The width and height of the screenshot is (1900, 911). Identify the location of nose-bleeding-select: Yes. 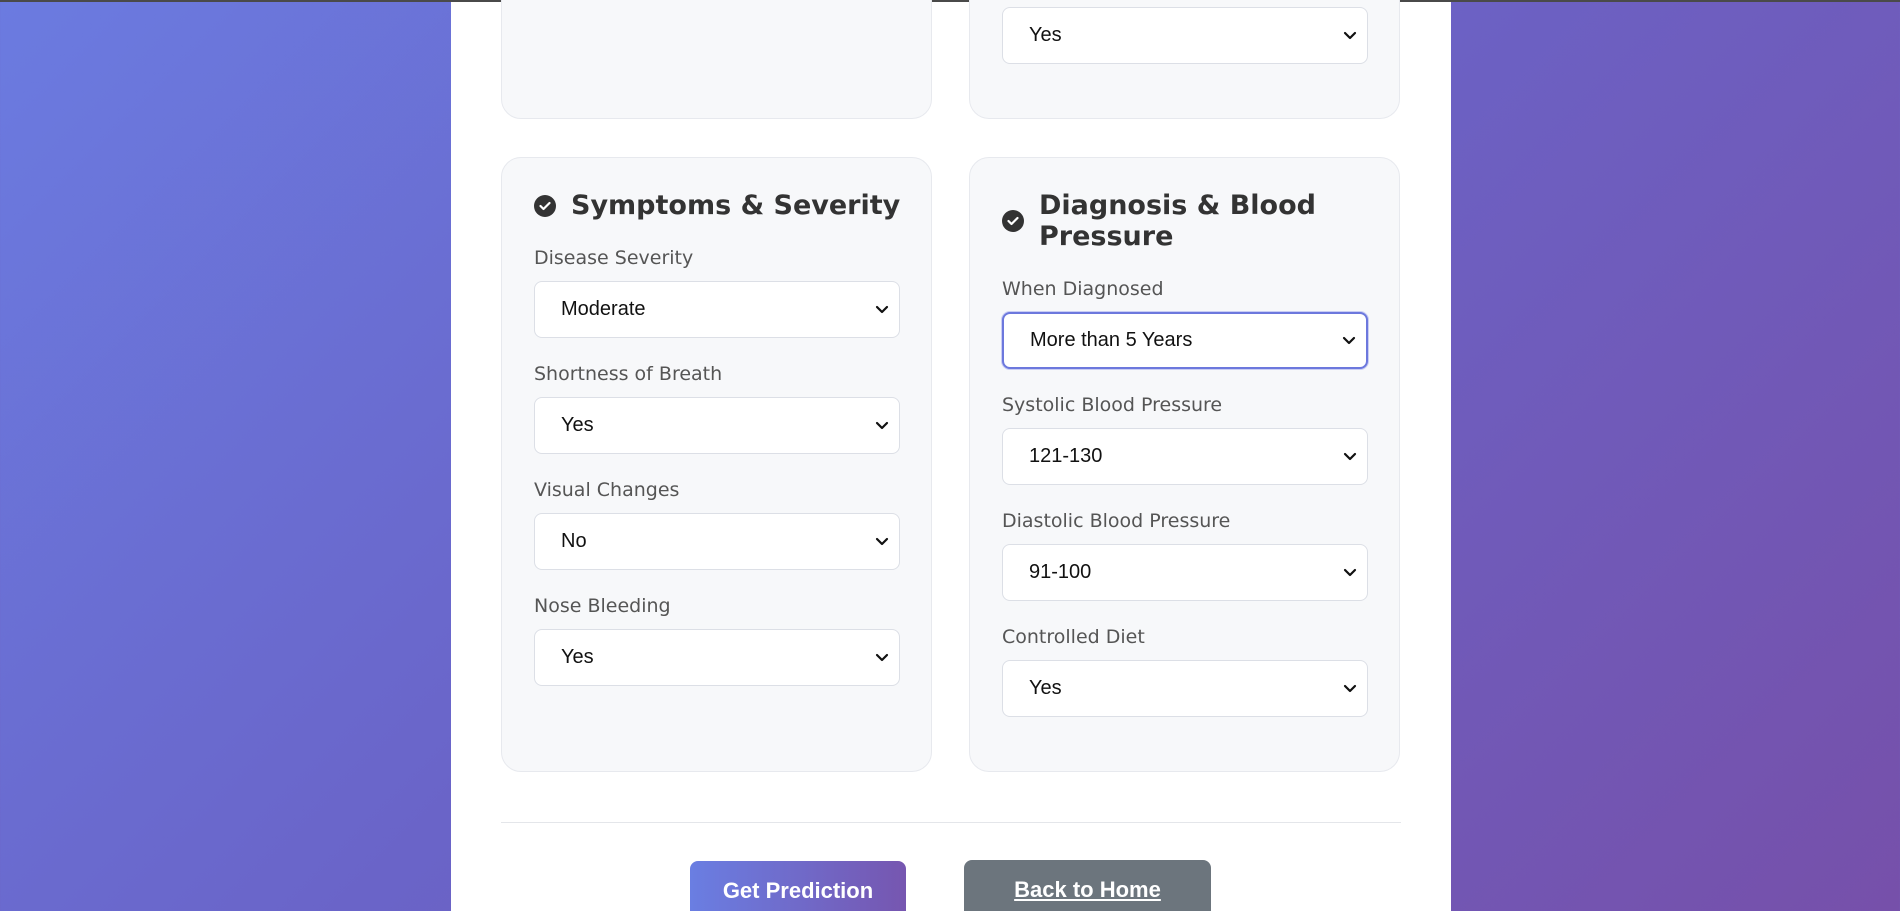
(717, 657).